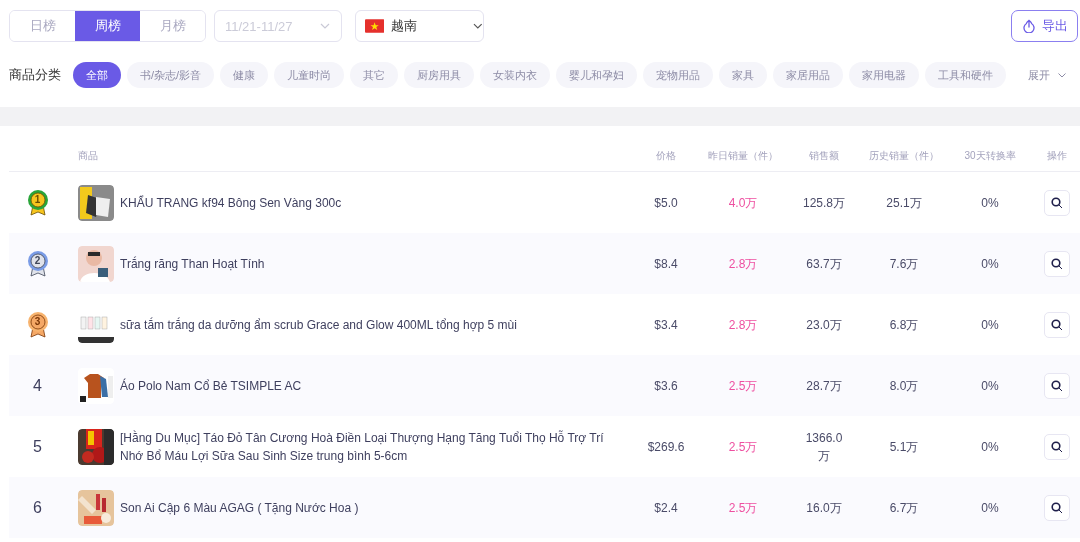 The width and height of the screenshot is (1080, 542). I want to click on column-header: 昨日销量（件）, so click(743, 155).